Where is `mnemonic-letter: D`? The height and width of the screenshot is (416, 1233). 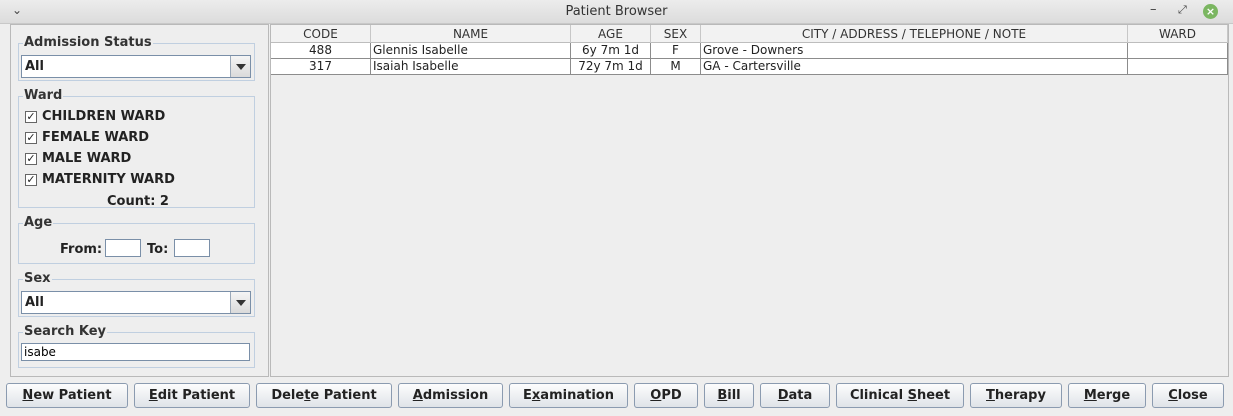
mnemonic-letter: D is located at coordinates (783, 395).